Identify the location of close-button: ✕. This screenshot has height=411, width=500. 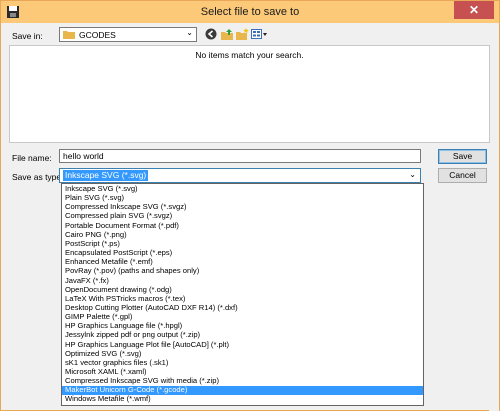
(474, 10).